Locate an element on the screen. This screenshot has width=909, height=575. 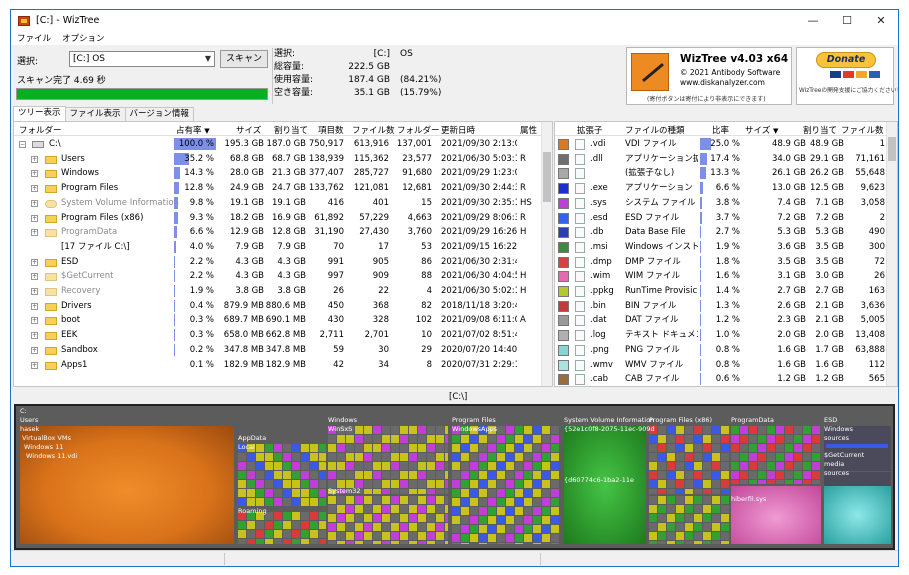
col-items: 項目数 is located at coordinates (331, 130).